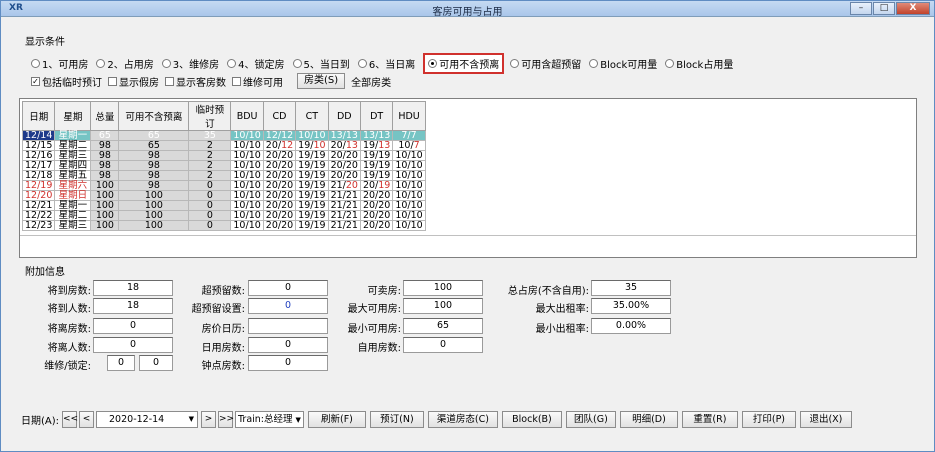  I want to click on toolbar-button-1: 刷新(F), so click(336, 419).